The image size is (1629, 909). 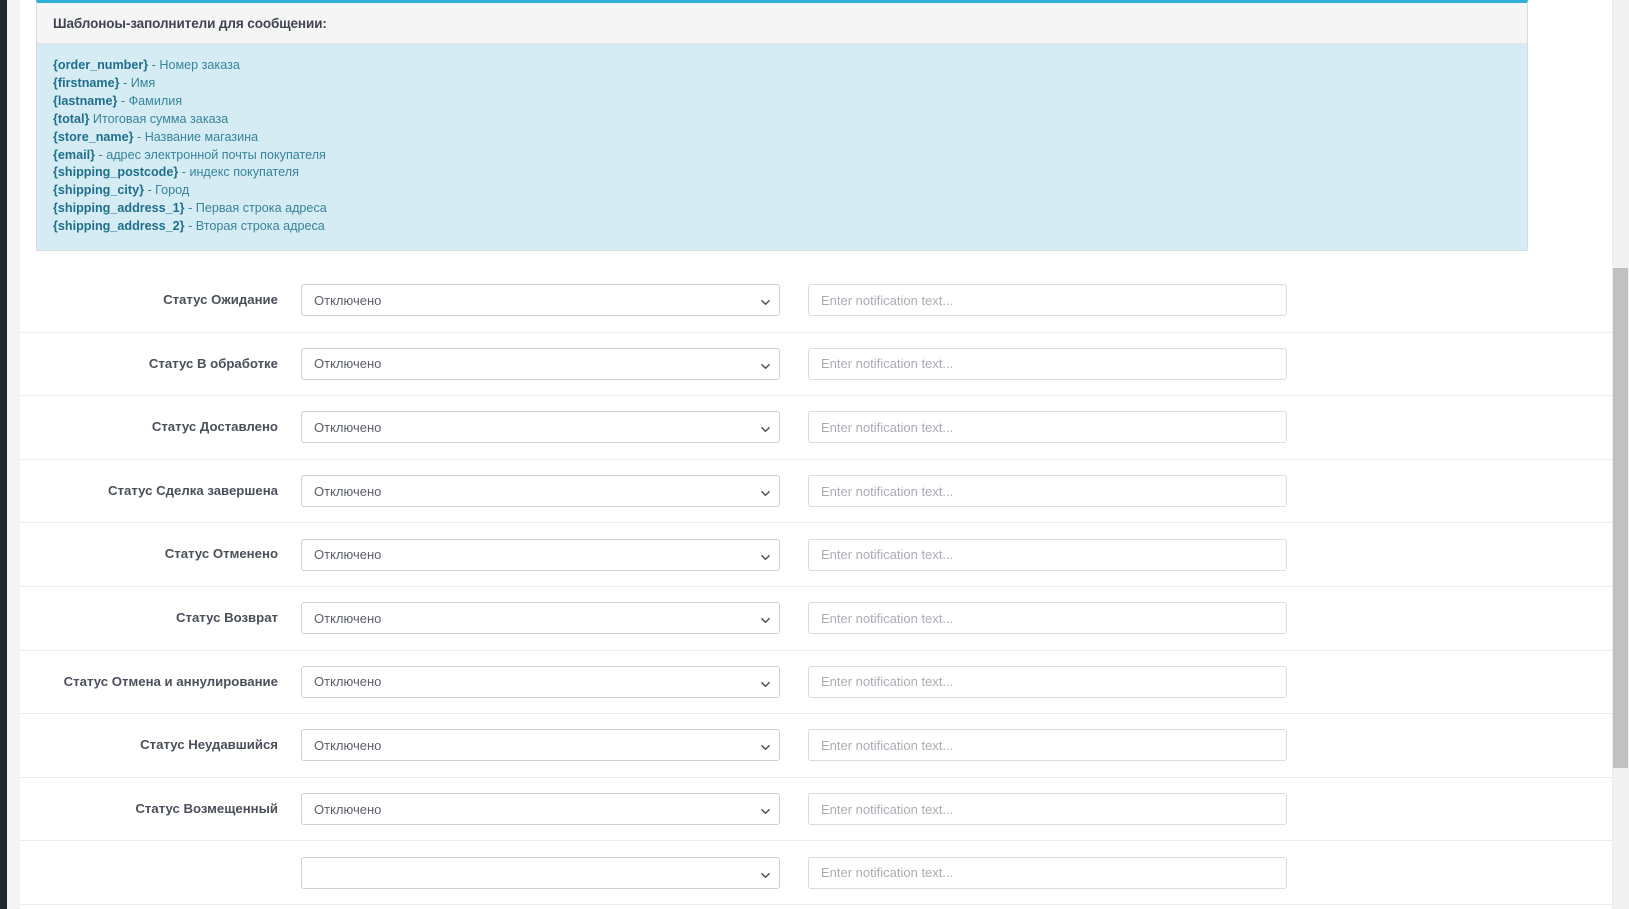 I want to click on placeholder-token: {firstname}, so click(x=86, y=82).